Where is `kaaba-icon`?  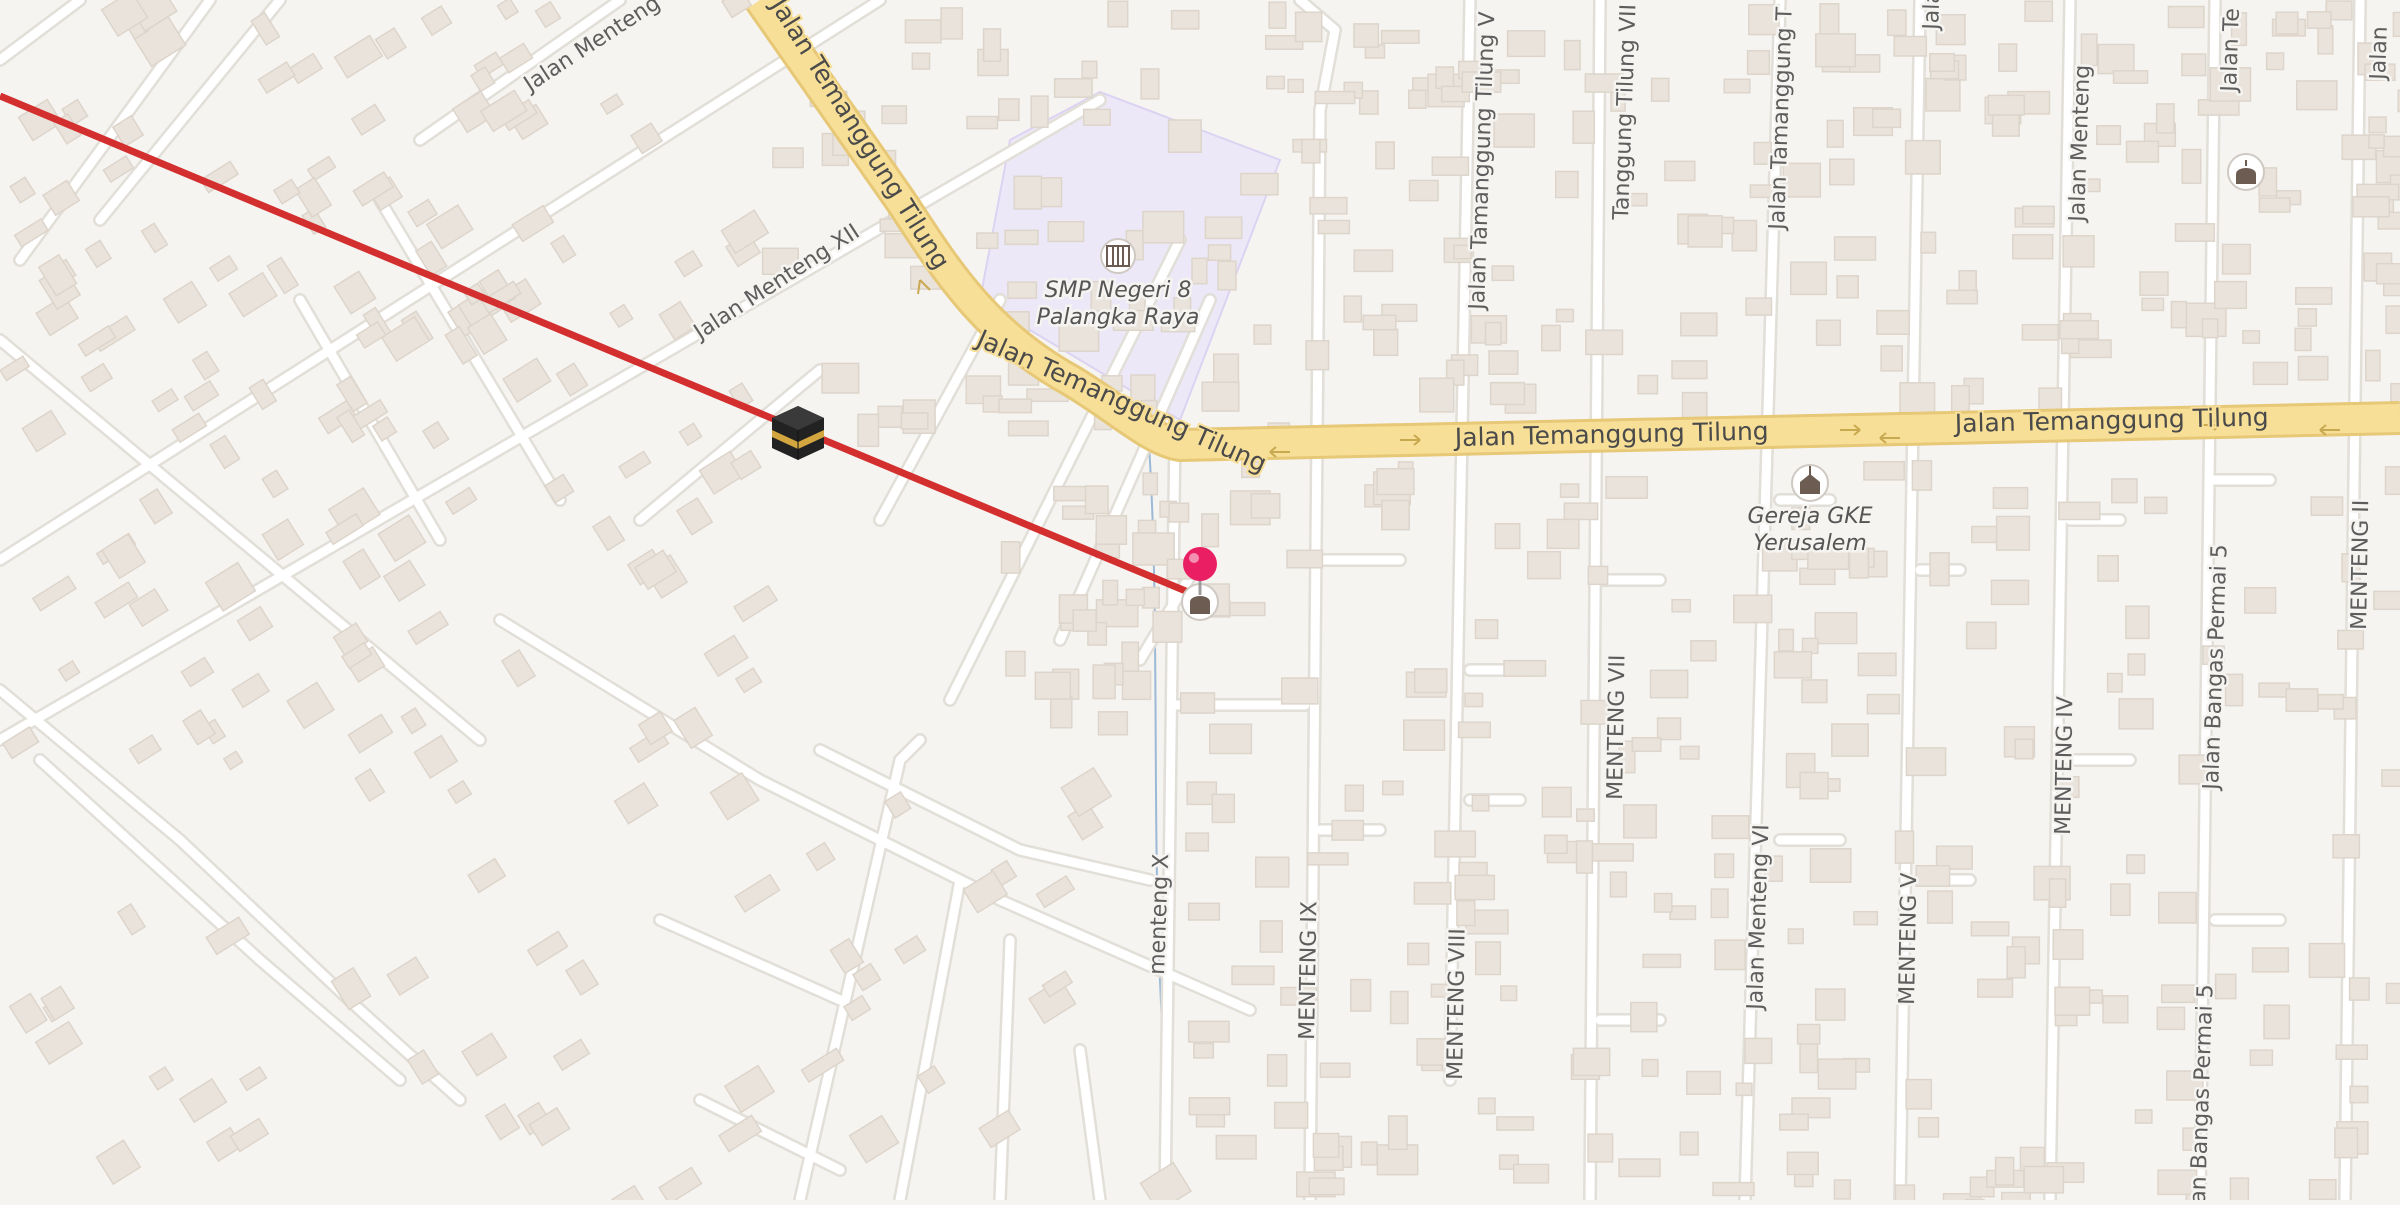 kaaba-icon is located at coordinates (798, 433).